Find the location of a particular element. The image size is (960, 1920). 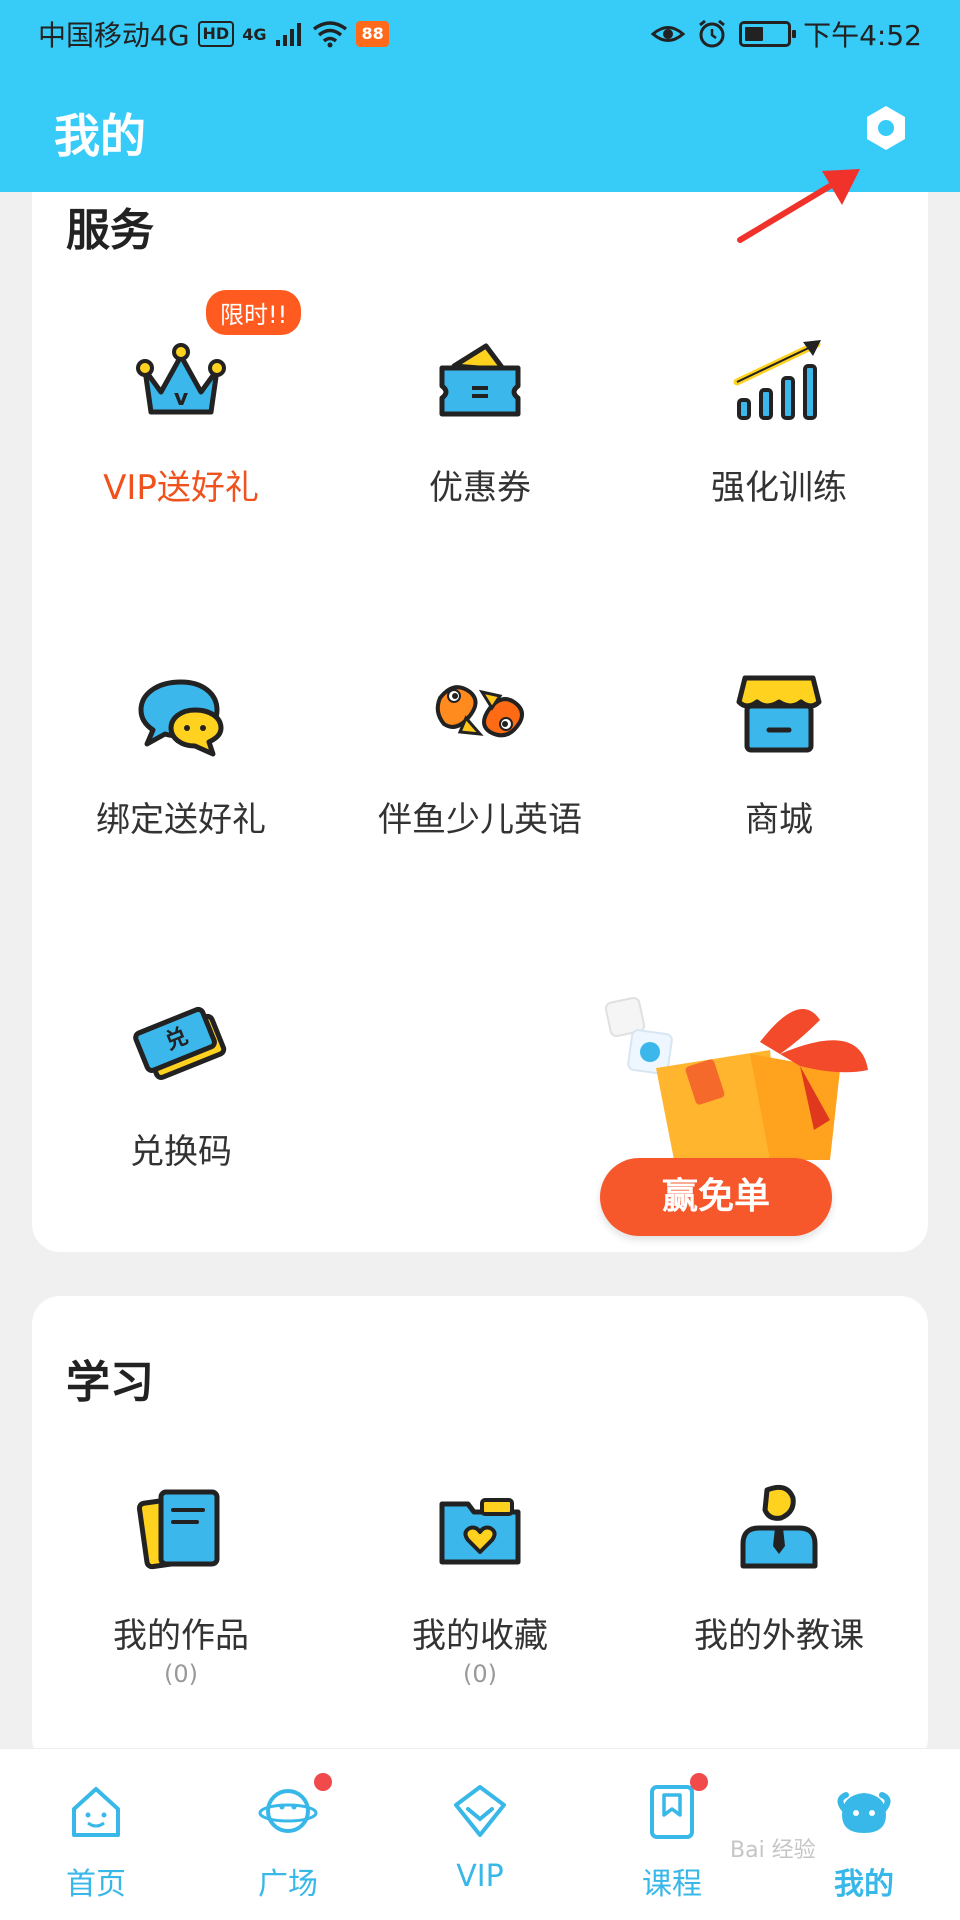

nav-square: 广场 is located at coordinates (288, 1834).